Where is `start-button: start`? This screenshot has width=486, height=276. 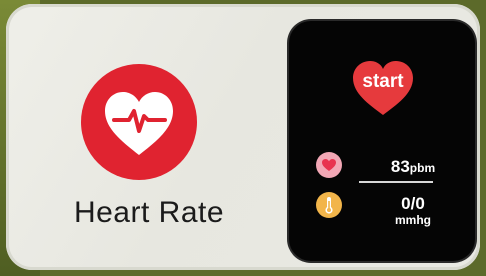 start-button: start is located at coordinates (383, 88).